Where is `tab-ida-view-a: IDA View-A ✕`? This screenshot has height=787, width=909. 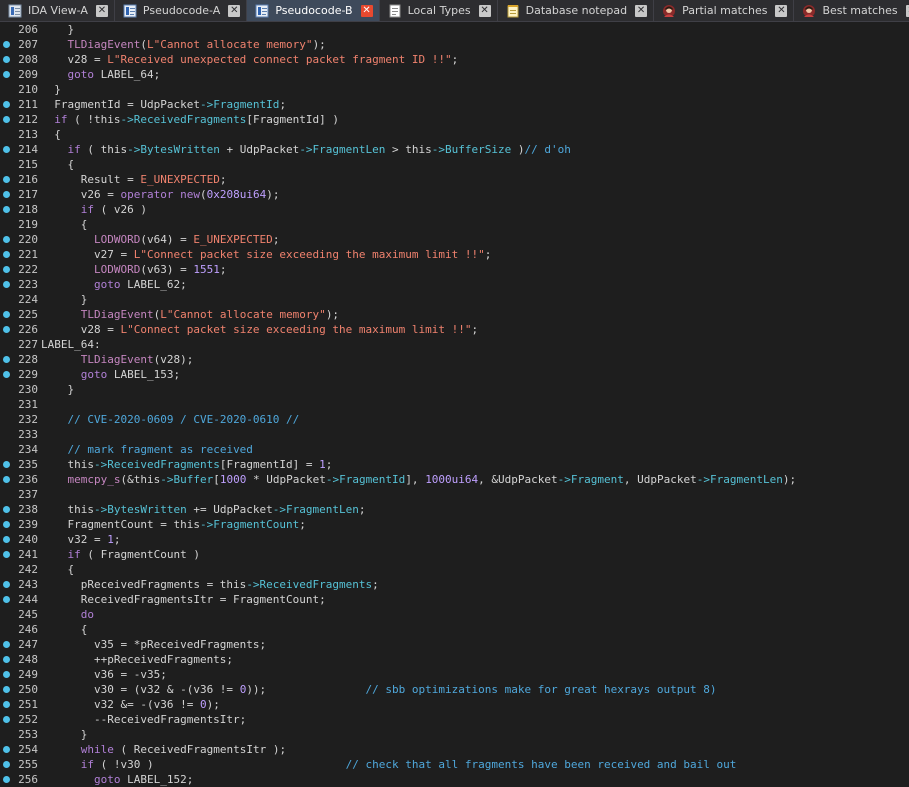 tab-ida-view-a: IDA View-A ✕ is located at coordinates (57, 10).